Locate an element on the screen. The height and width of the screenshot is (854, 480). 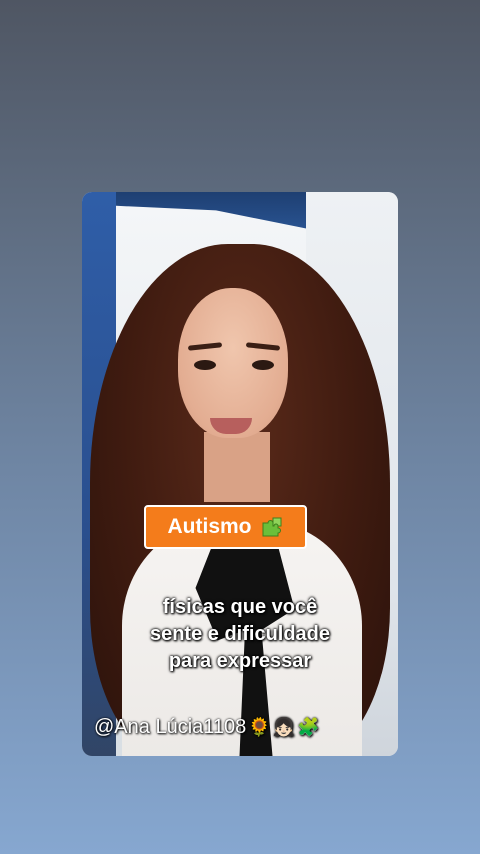
girl-icon: 👧🏻 is located at coordinates (284, 727).